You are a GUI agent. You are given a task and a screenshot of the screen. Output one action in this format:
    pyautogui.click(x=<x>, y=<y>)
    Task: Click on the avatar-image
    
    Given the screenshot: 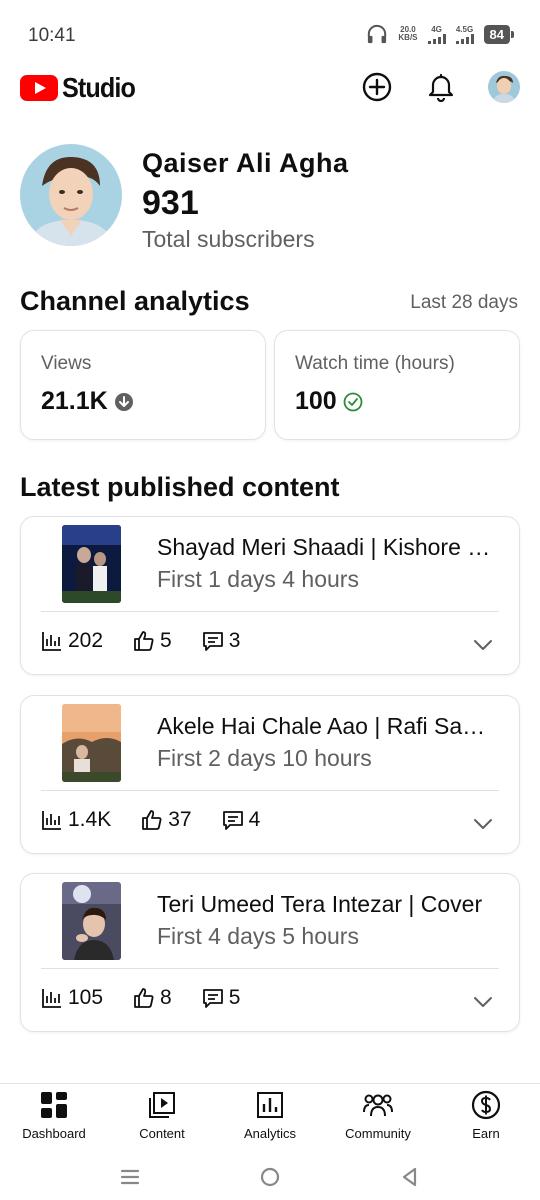 What is the action you would take?
    pyautogui.click(x=504, y=87)
    